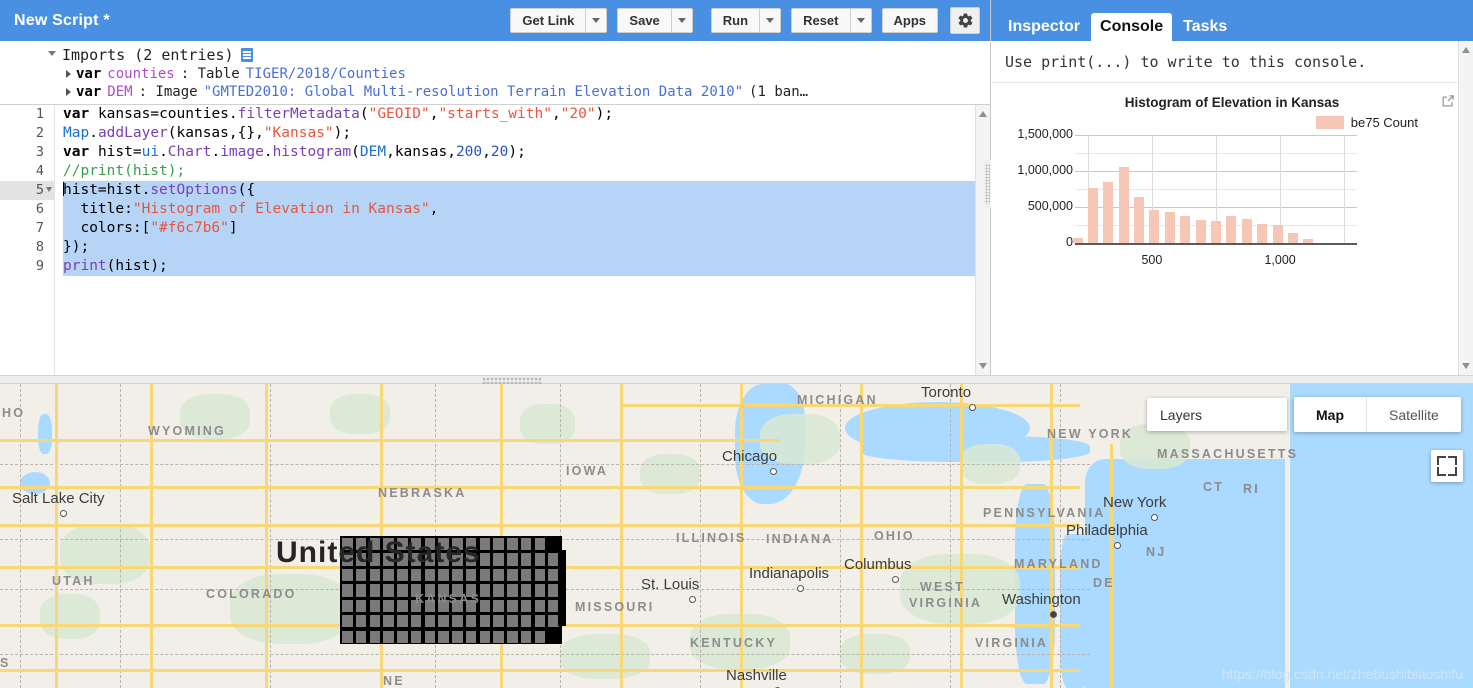 The height and width of the screenshot is (688, 1473). Describe the element at coordinates (526, 190) in the screenshot. I see `code-line: hist=hist.setOptions({` at that location.